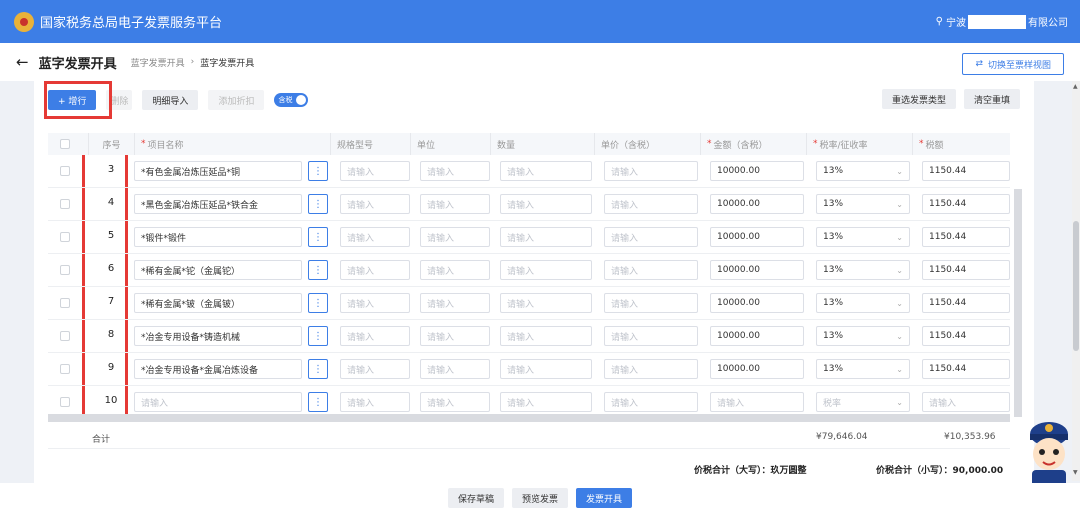 Image resolution: width=1080 pixels, height=513 pixels. I want to click on scroll-down-icon: ▼, so click(1075, 472).